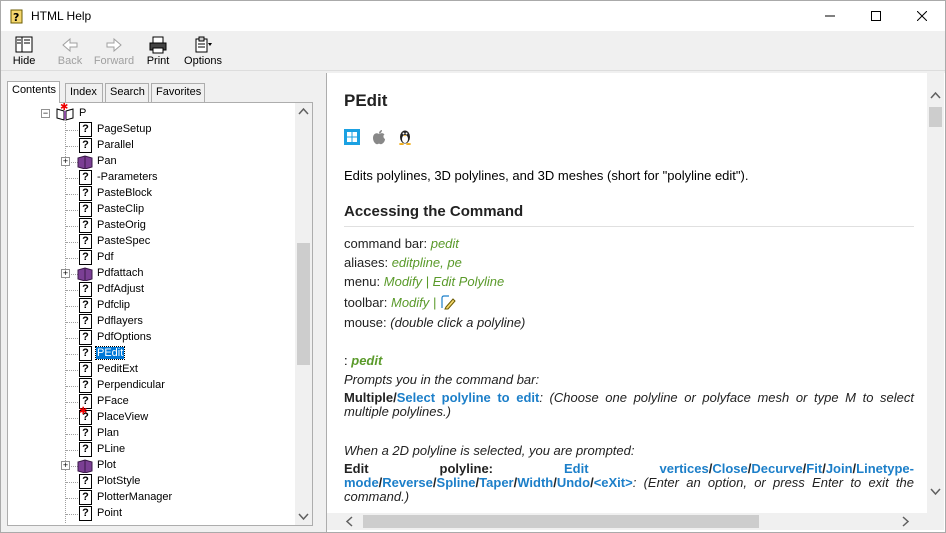 The height and width of the screenshot is (533, 946). I want to click on tree-item: ? PlotterManager, so click(151, 498).